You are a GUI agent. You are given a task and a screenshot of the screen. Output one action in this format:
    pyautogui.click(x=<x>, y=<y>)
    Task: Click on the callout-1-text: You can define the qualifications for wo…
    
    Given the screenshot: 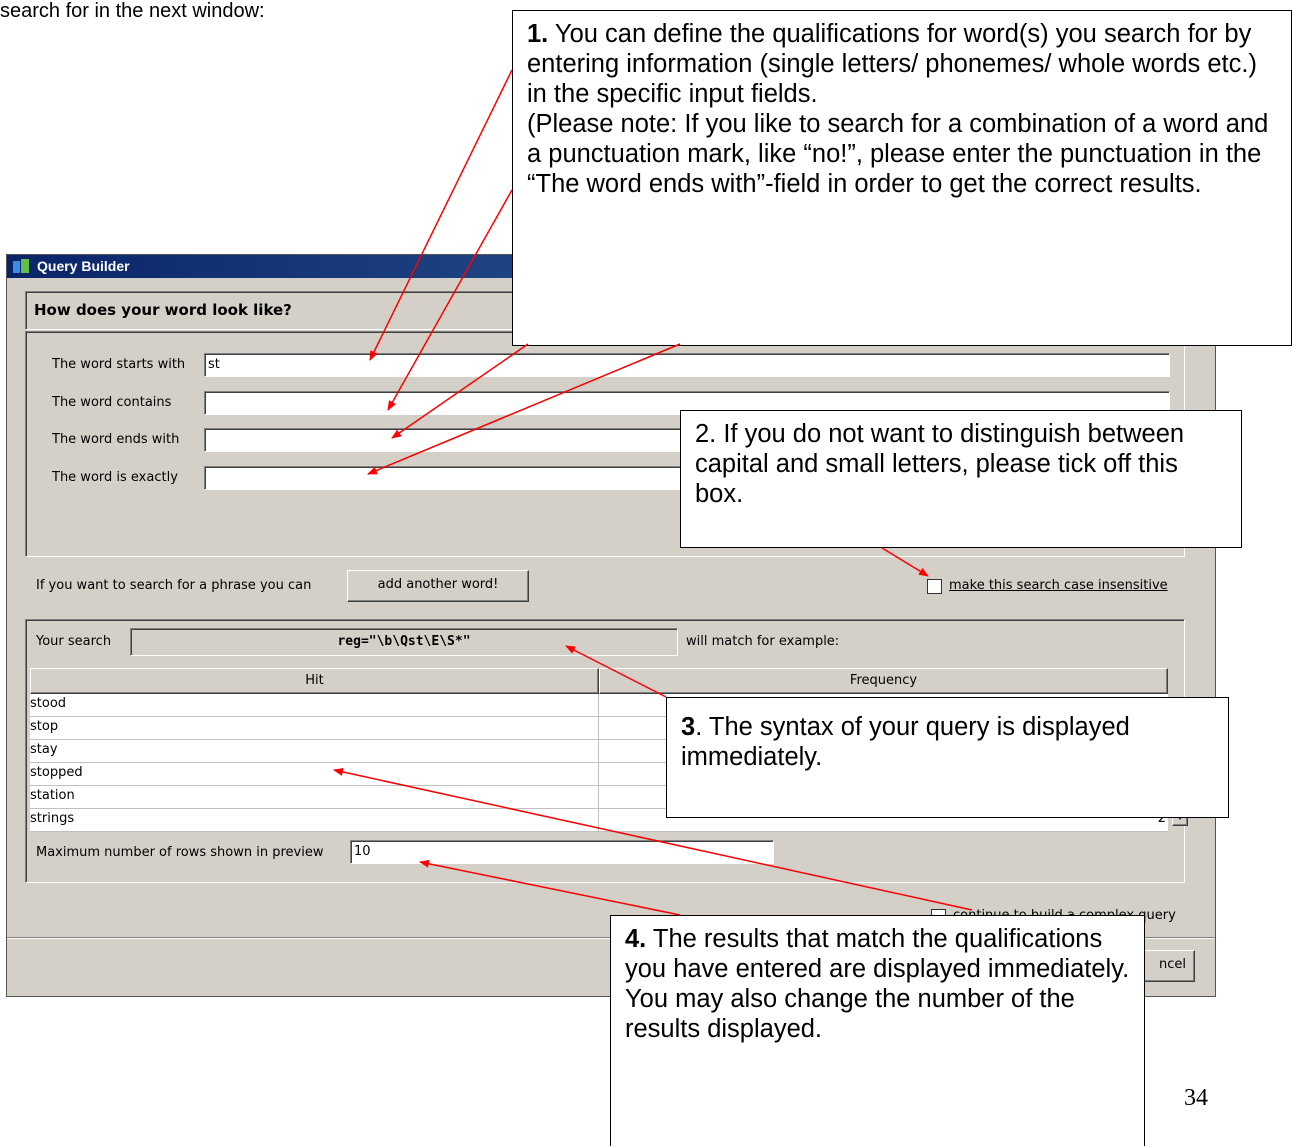 What is the action you would take?
    pyautogui.click(x=892, y=64)
    